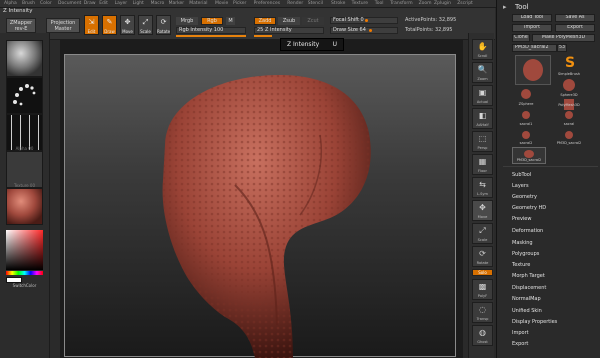 The height and width of the screenshot is (358, 600). I want to click on scroll-button: ✋ Scroll, so click(482, 49).